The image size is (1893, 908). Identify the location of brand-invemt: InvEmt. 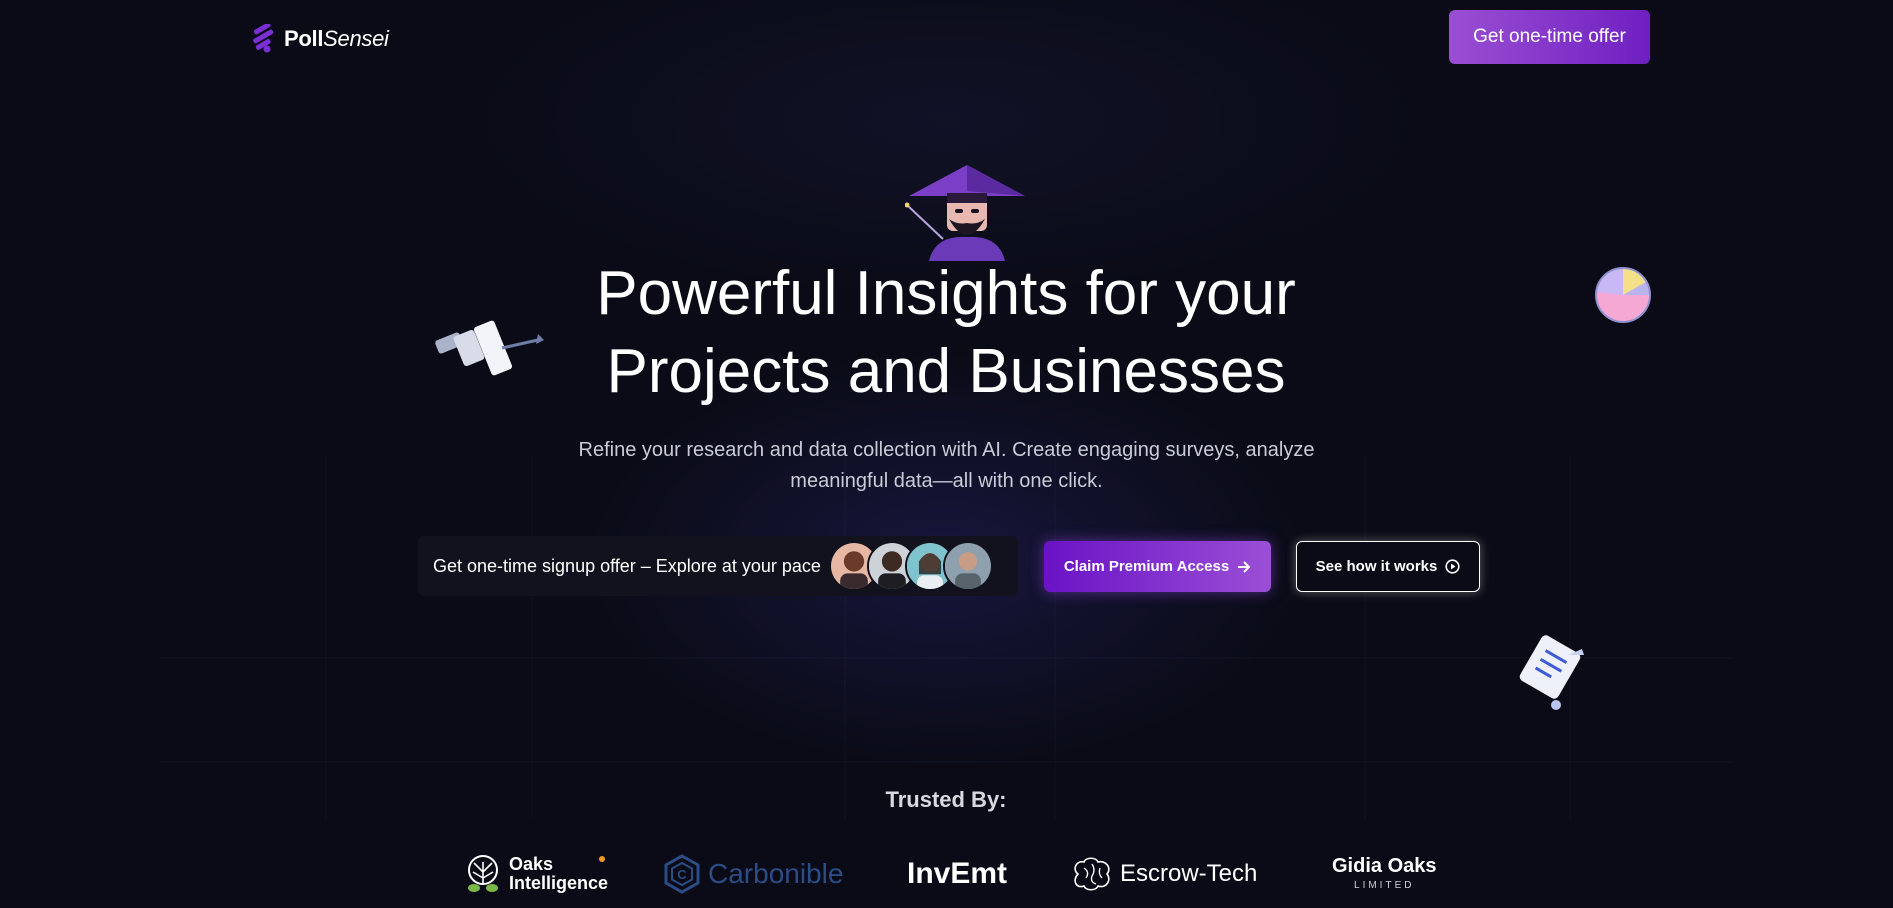
(957, 874).